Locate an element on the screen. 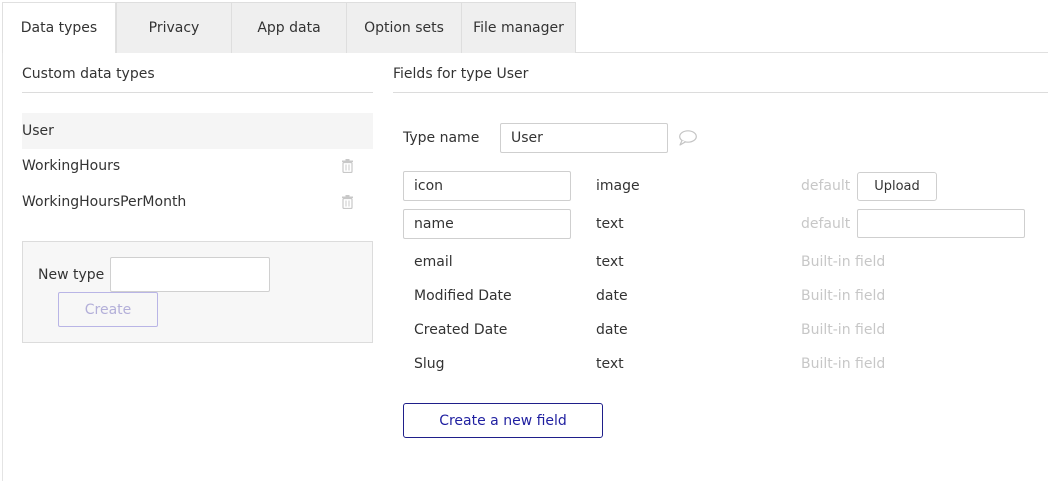  comment-icon is located at coordinates (687, 138).